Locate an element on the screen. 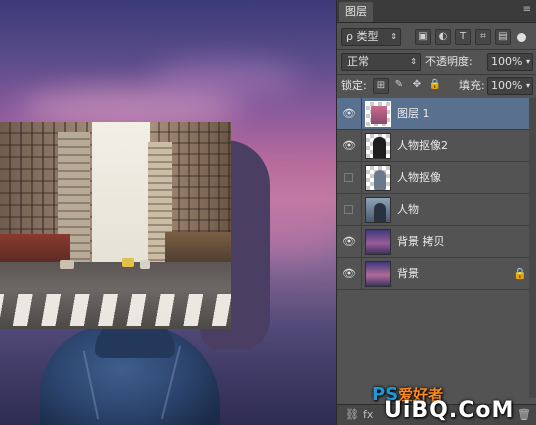  fill-label: 填充: is located at coordinates (472, 85).